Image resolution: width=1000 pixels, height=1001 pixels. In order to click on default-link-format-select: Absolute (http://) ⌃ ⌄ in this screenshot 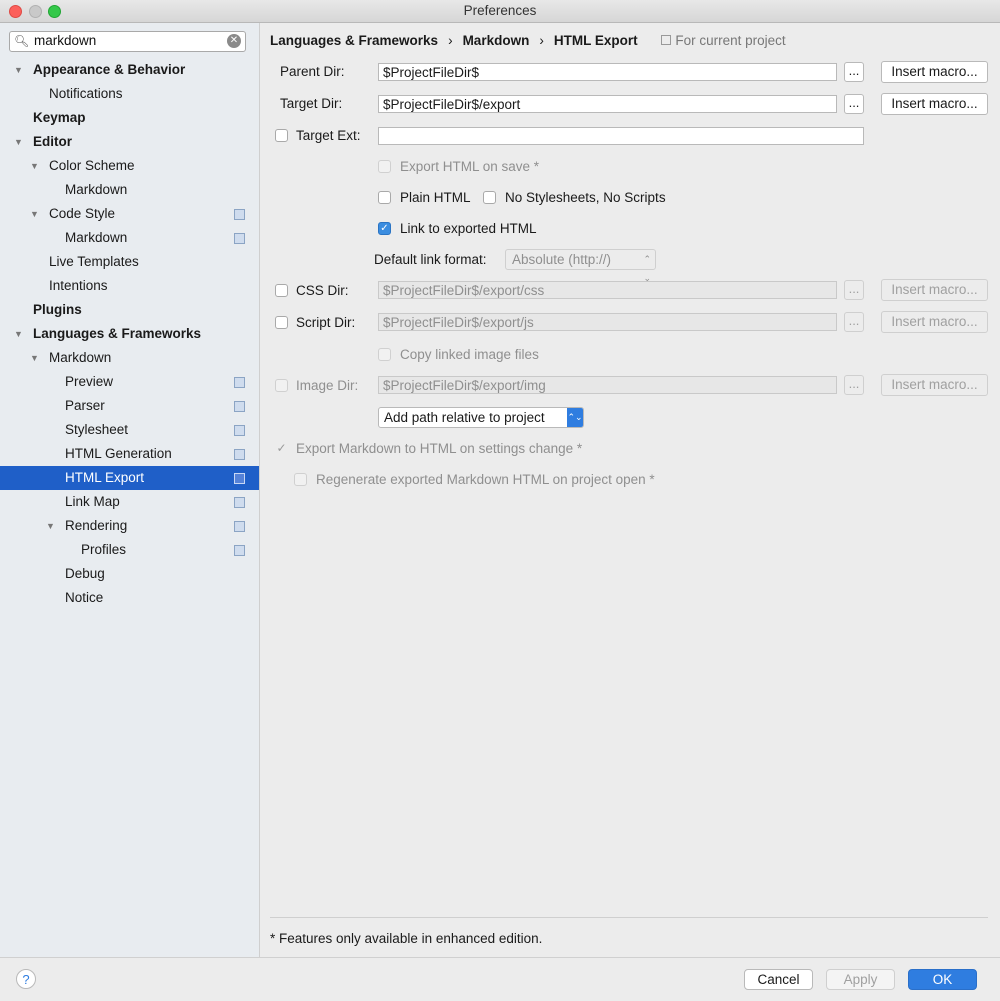, I will do `click(580, 266)`.